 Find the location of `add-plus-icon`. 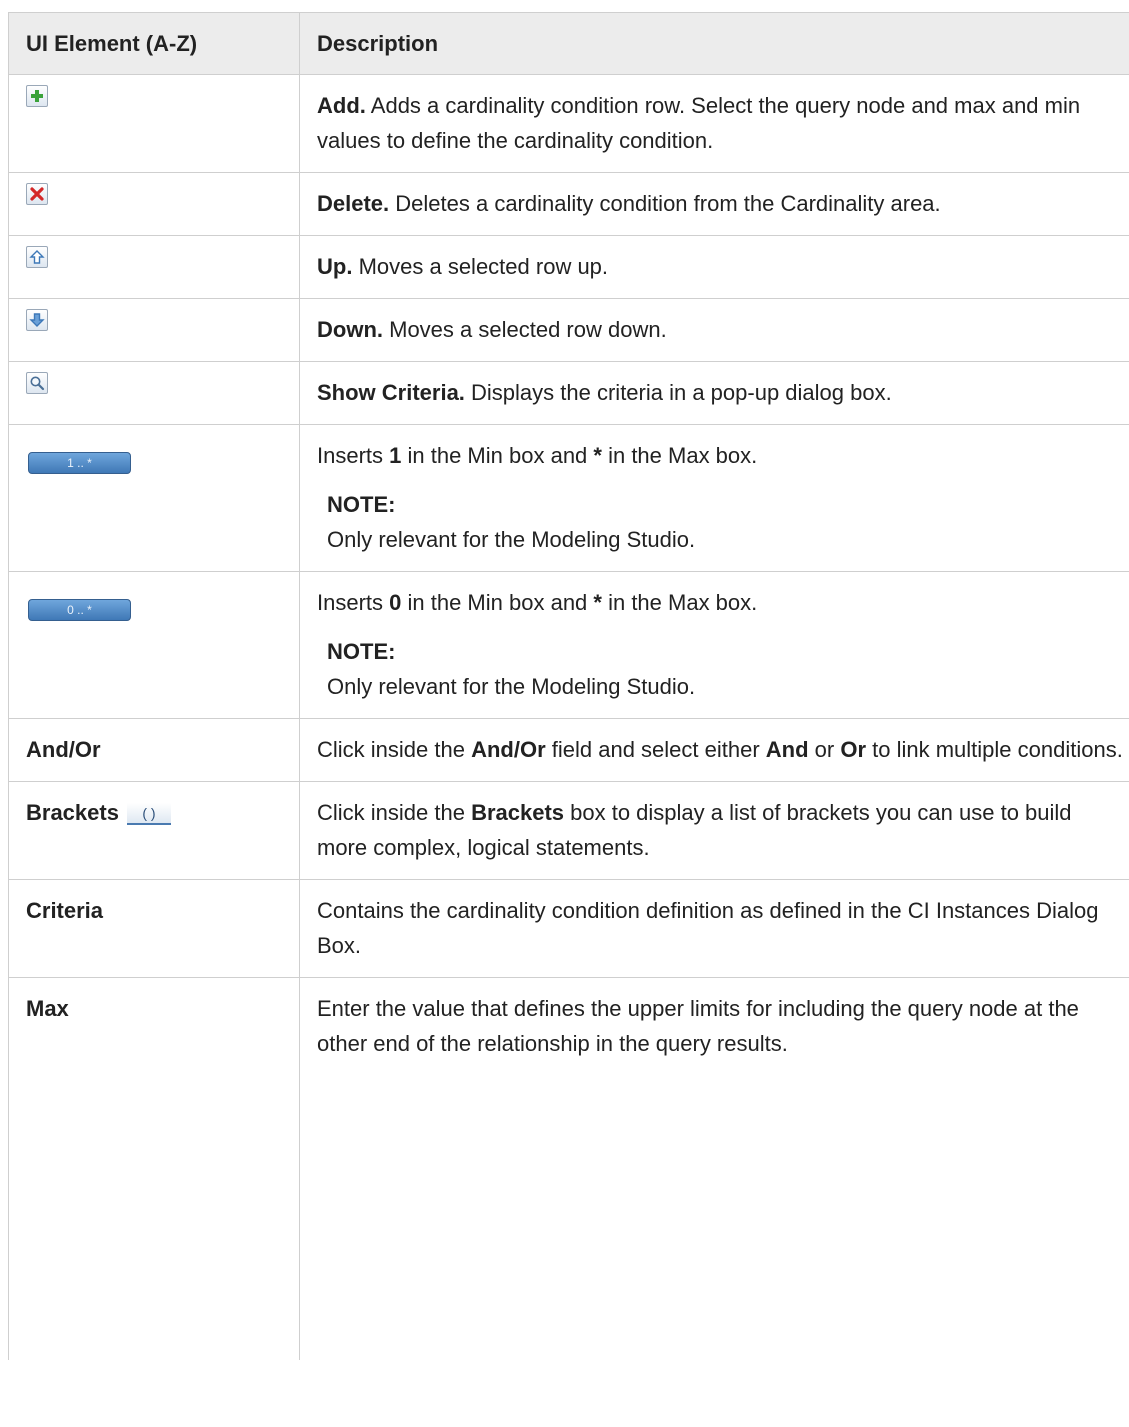

add-plus-icon is located at coordinates (37, 96).